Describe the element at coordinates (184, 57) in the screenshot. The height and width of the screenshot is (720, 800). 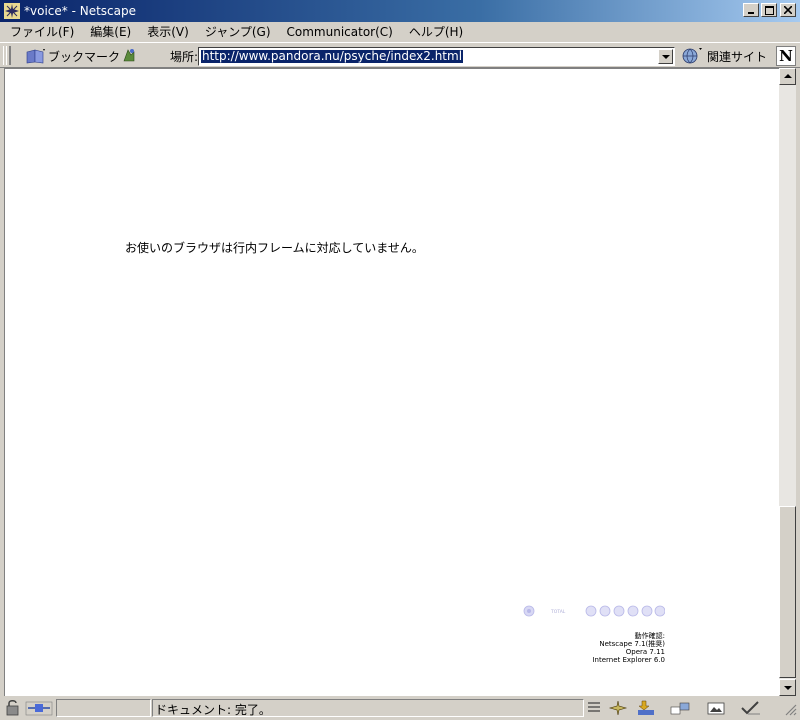
I see `location-label: 場所:` at that location.